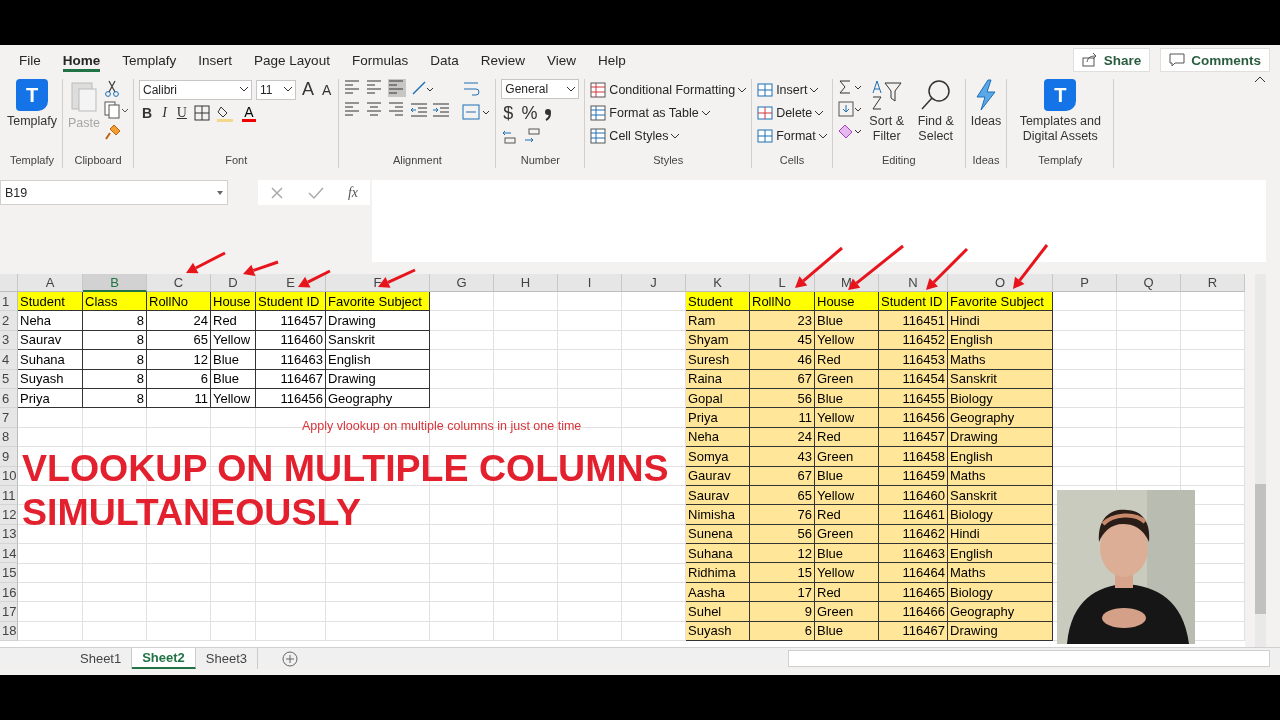  What do you see at coordinates (654, 283) in the screenshot?
I see `column-header: J` at bounding box center [654, 283].